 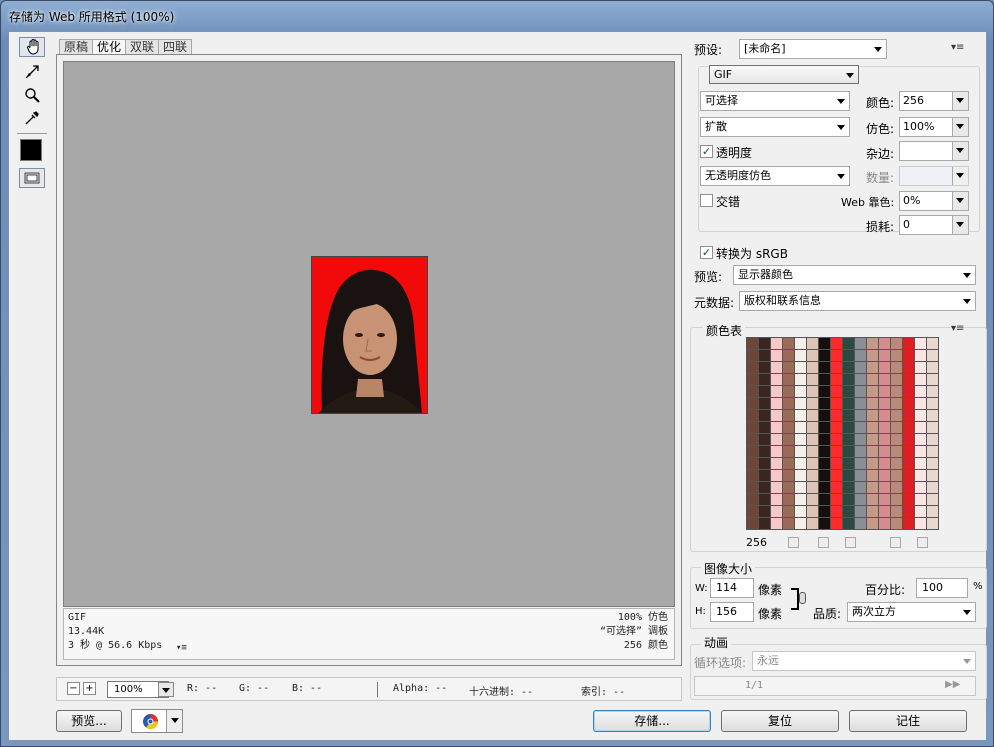 I want to click on dither-field: 100%, so click(x=934, y=127).